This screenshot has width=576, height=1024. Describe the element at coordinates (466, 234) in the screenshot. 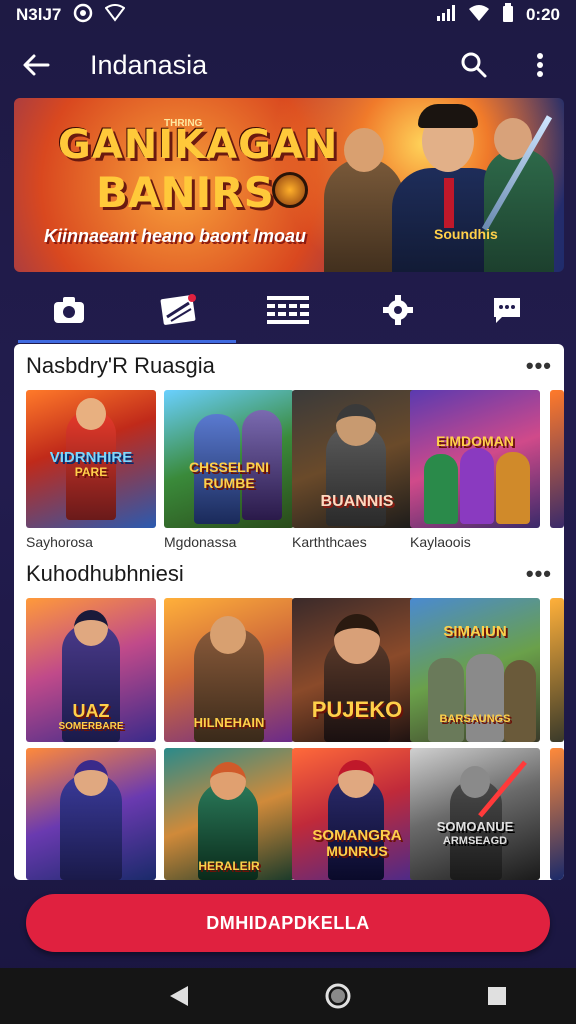

I see `banner-badge: Soundhis` at that location.